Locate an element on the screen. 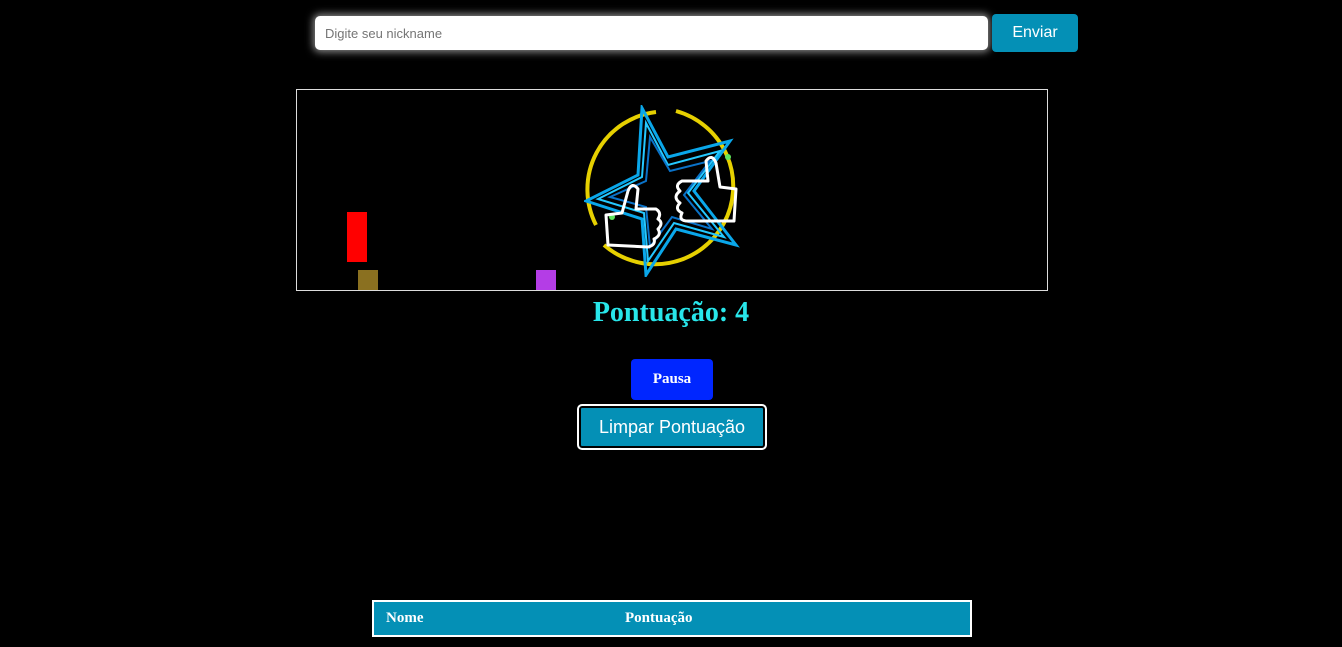 The image size is (1342, 647). player-block is located at coordinates (357, 237).